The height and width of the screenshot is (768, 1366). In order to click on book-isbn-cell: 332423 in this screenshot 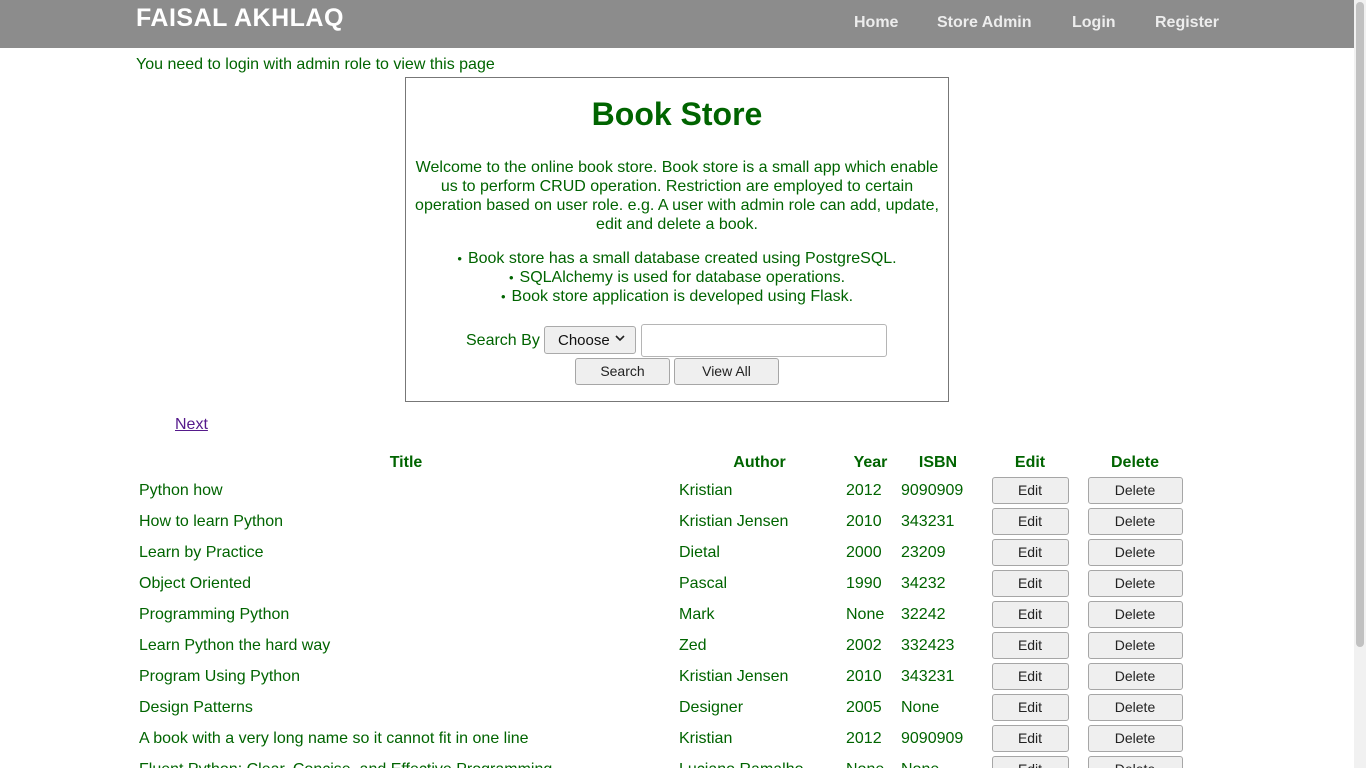, I will do `click(928, 645)`.